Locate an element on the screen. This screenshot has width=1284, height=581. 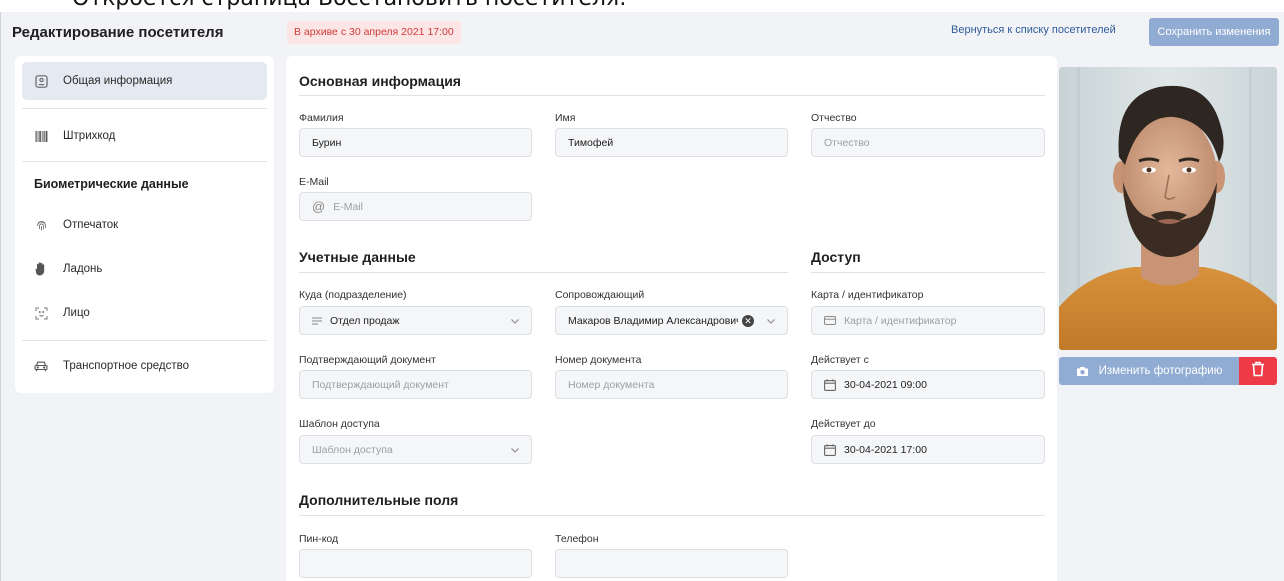
delete-photo-button is located at coordinates (1258, 371).